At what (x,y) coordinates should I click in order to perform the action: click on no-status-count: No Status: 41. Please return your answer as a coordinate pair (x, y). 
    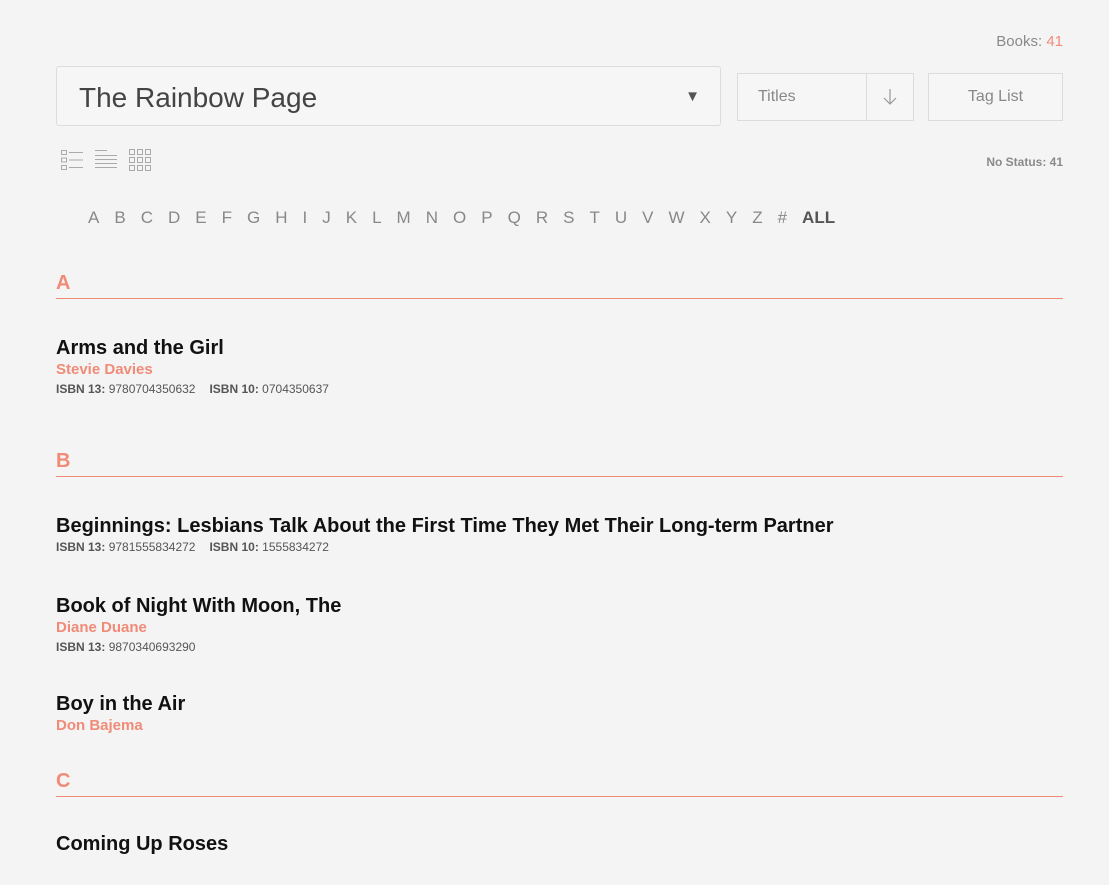
    Looking at the image, I should click on (1024, 162).